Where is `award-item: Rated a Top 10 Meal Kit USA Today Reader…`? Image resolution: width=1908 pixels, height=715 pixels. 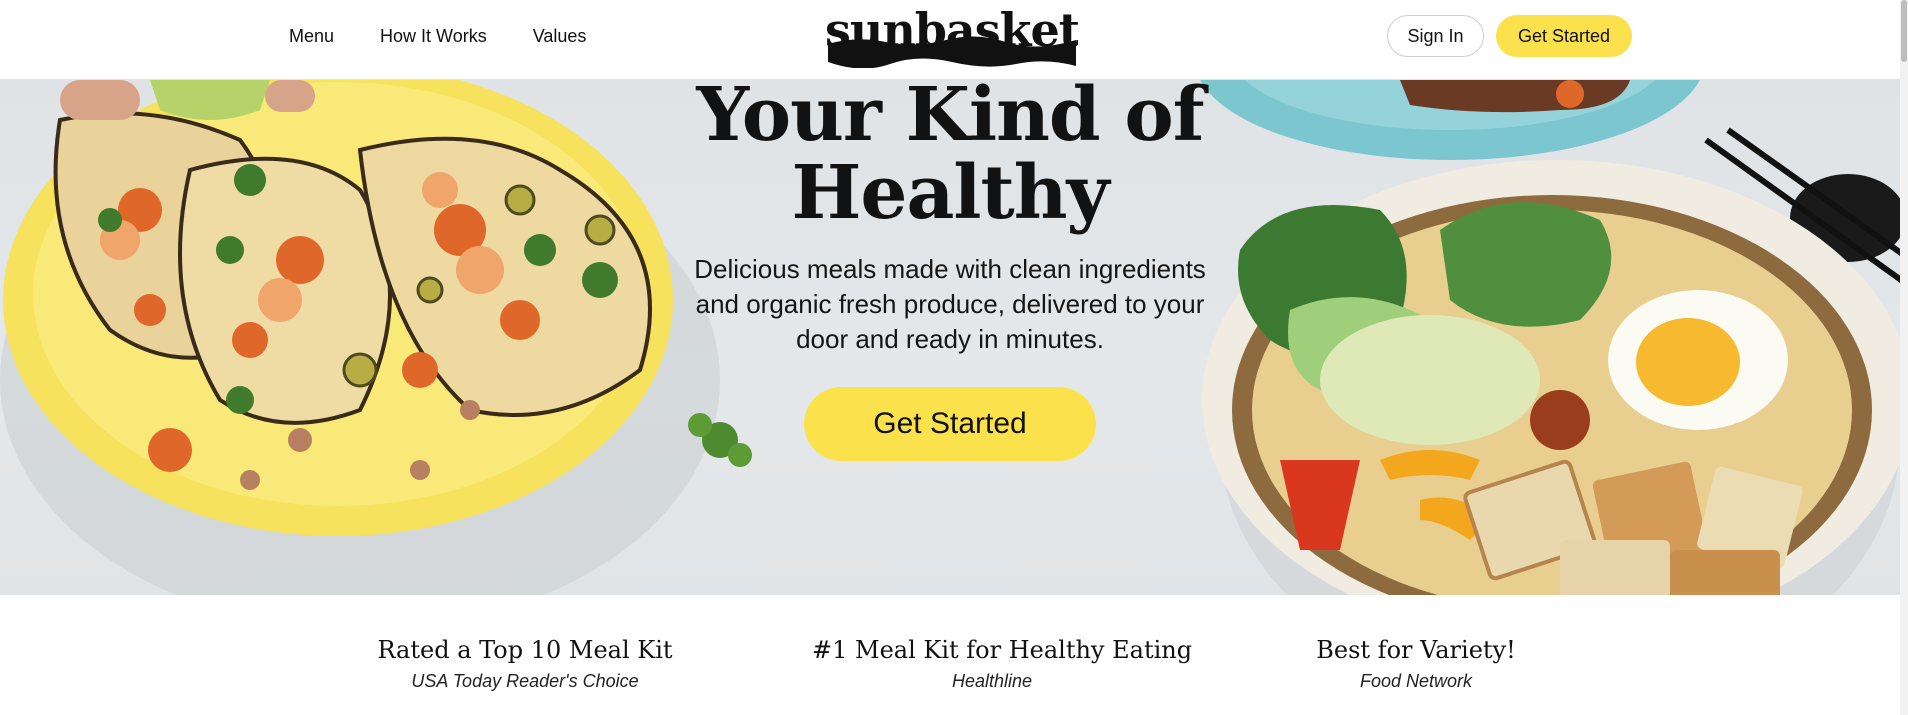
award-item: Rated a Top 10 Meal Kit USA Today Reader… is located at coordinates (525, 664).